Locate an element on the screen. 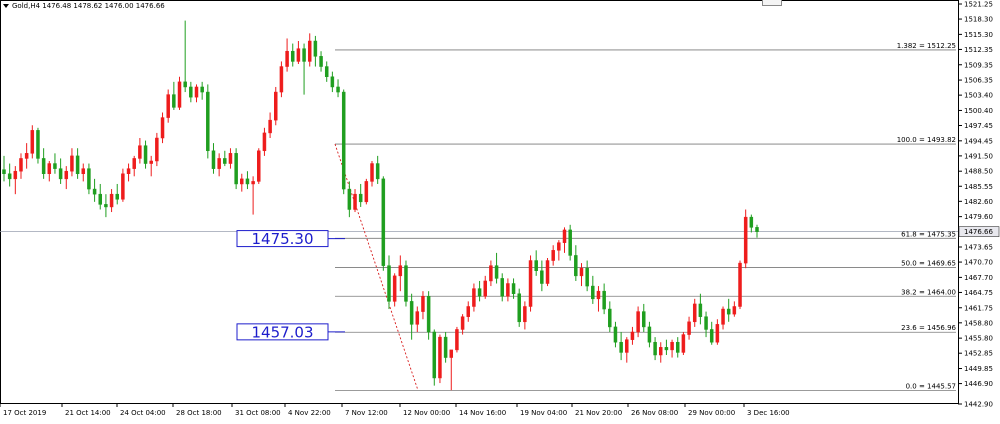 Image resolution: width=1000 pixels, height=424 pixels. y-tick-label: 1500.40 is located at coordinates (978, 111).